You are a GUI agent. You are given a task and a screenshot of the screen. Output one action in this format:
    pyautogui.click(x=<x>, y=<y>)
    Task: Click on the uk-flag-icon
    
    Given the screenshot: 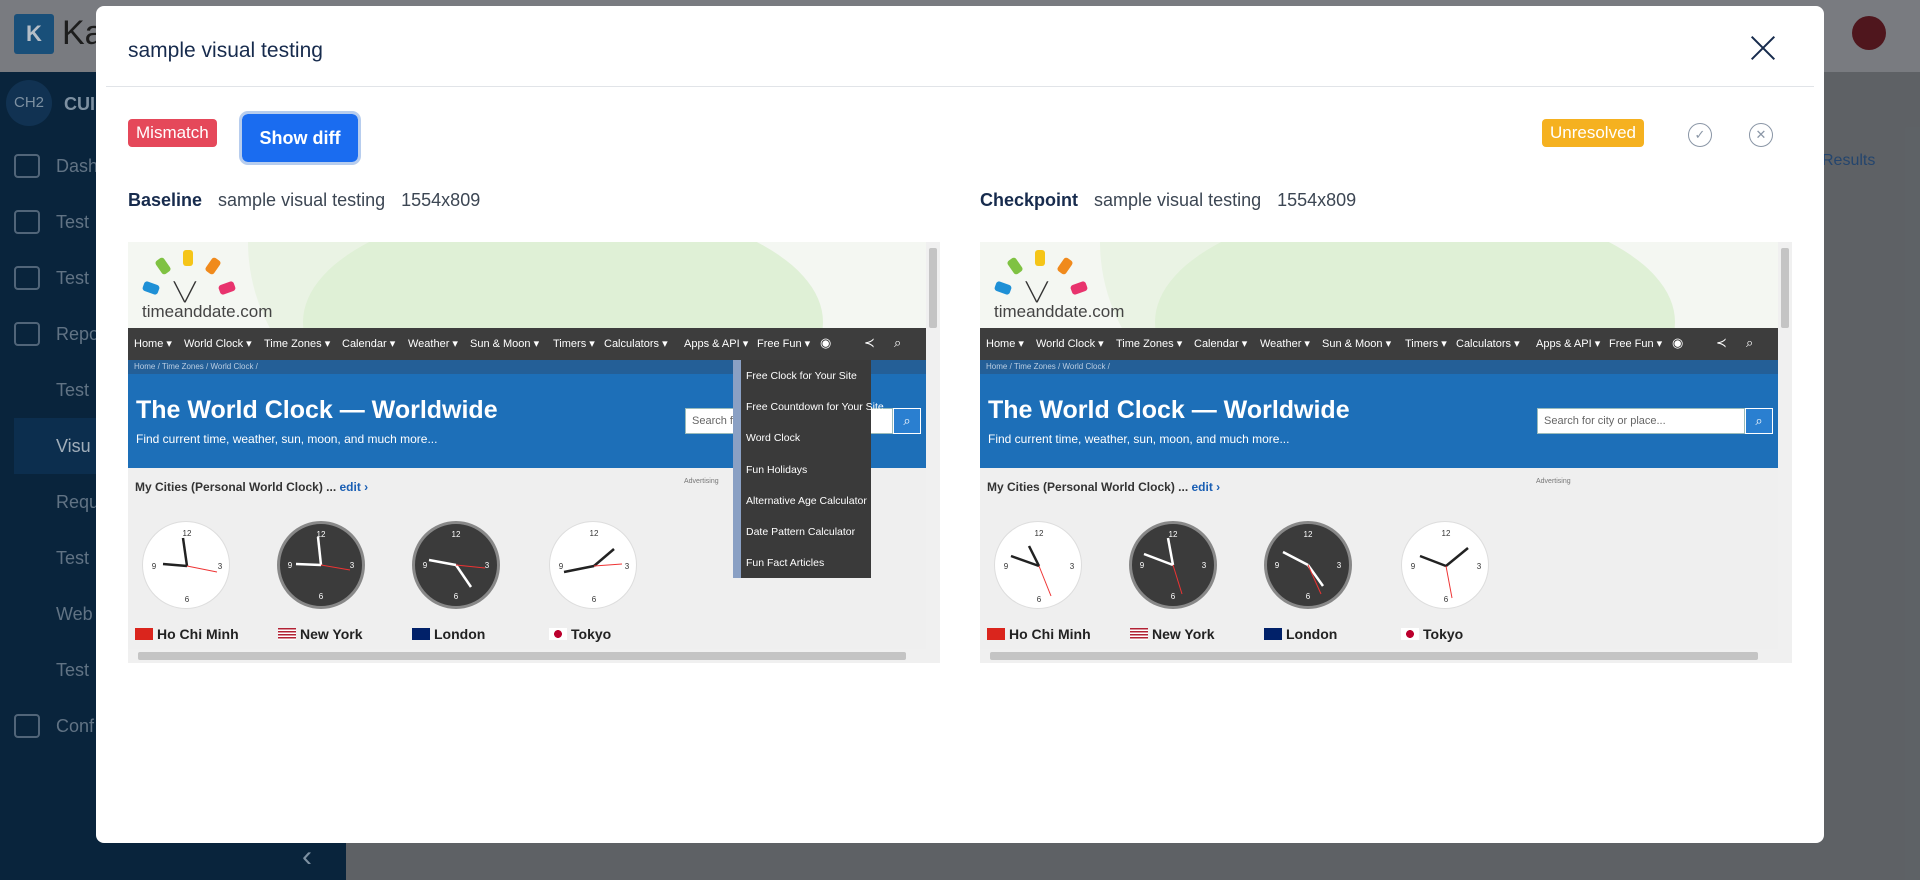 What is the action you would take?
    pyautogui.click(x=1273, y=634)
    